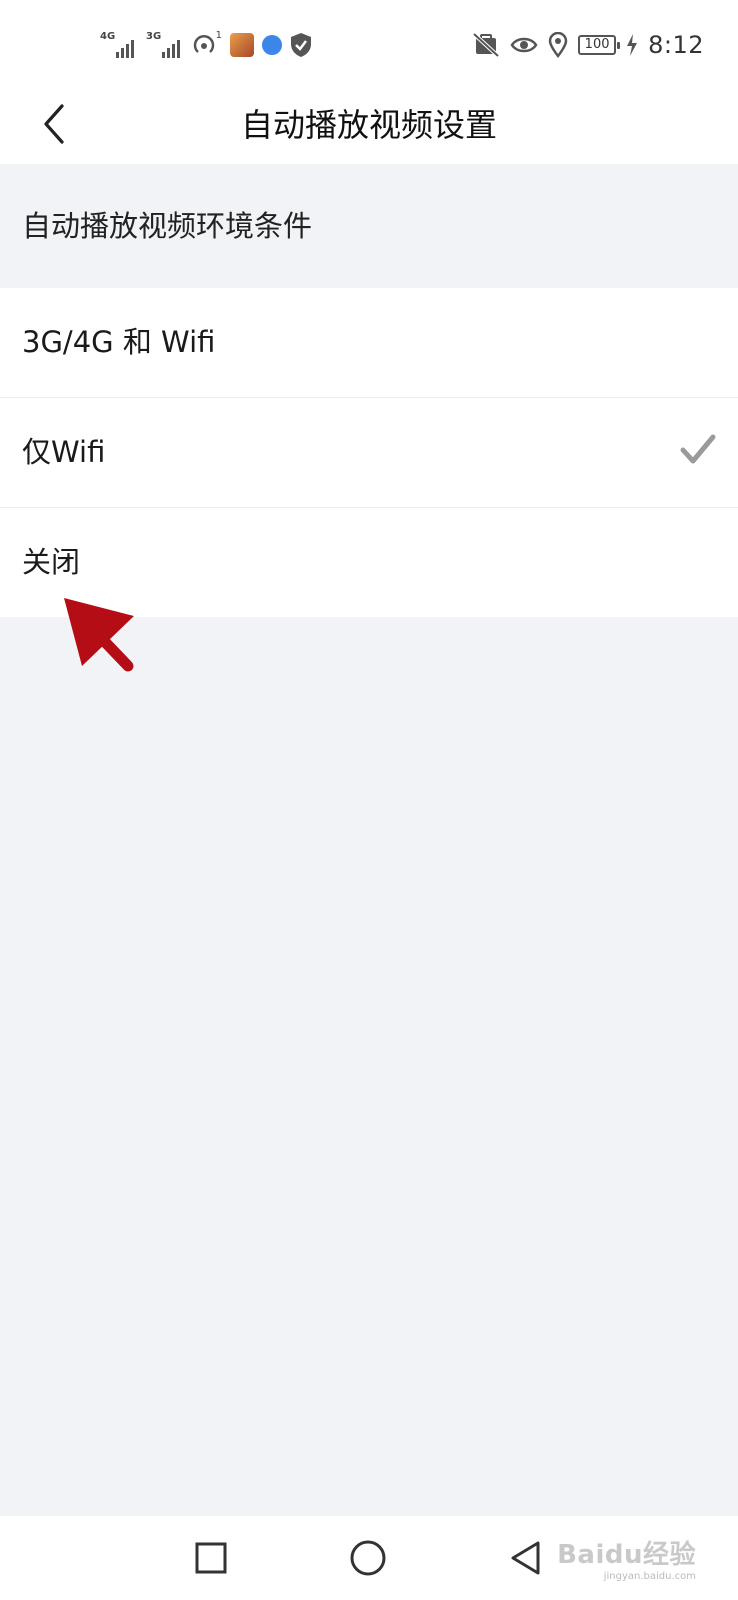  Describe the element at coordinates (99, 635) in the screenshot. I see `annotation-arrow-icon` at that location.